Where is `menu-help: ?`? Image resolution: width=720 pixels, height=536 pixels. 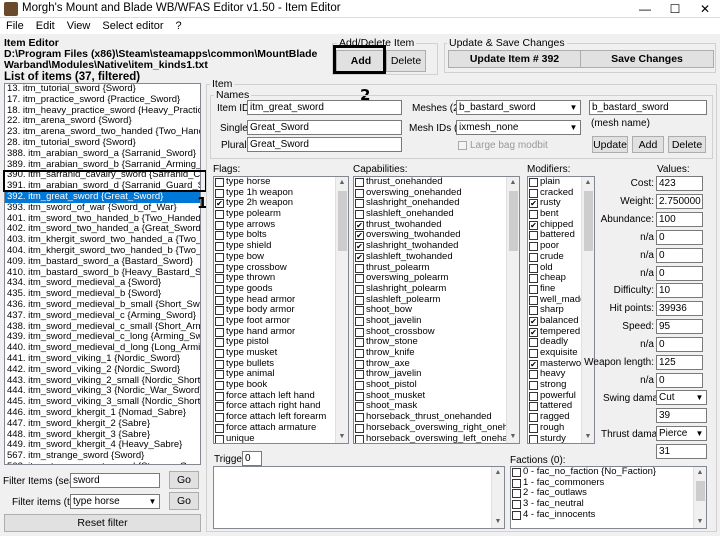 menu-help: ? is located at coordinates (179, 26).